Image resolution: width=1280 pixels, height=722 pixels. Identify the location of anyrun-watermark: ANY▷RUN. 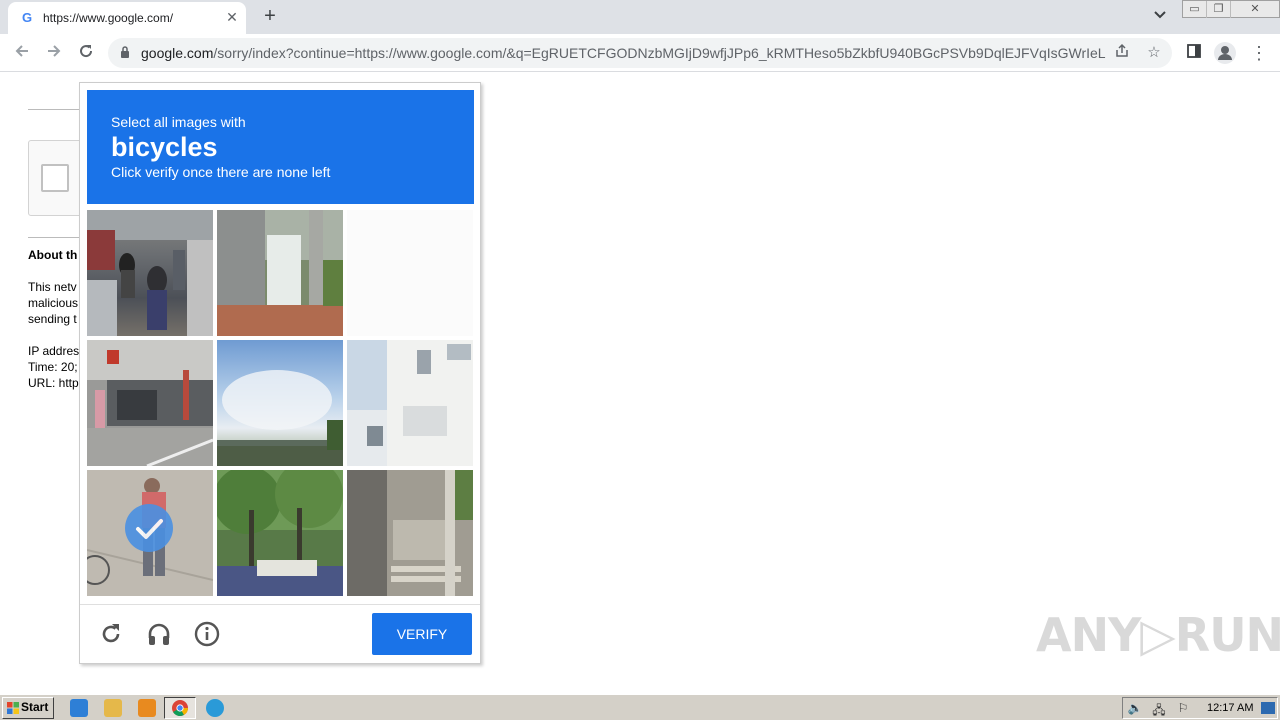
(1158, 635).